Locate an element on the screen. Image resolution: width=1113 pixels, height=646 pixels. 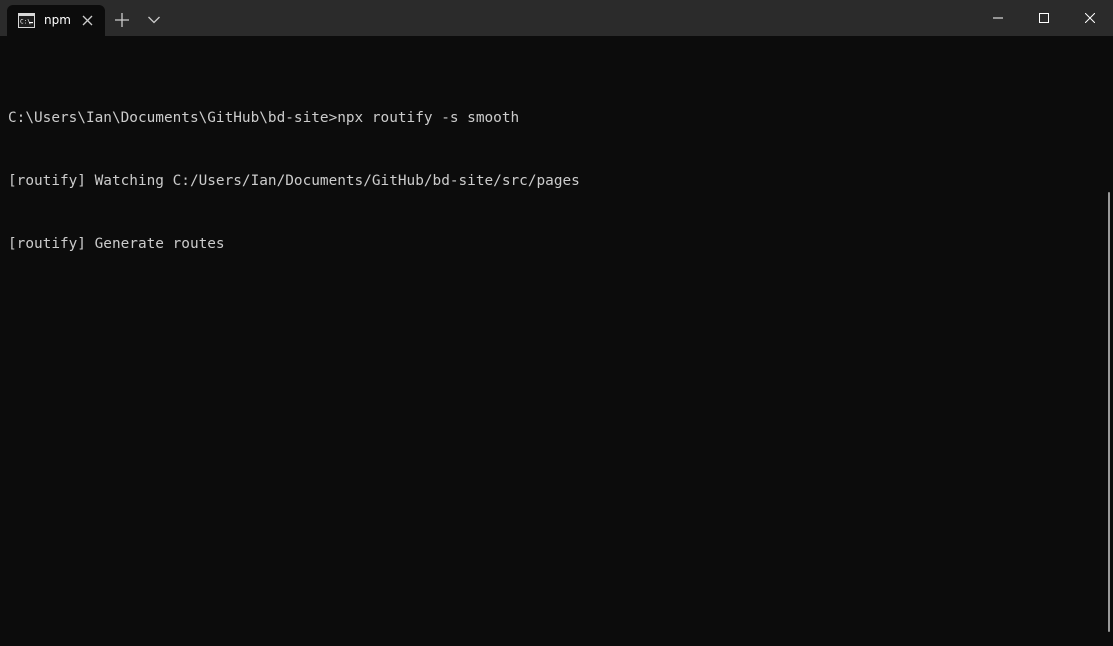
terminal-line: [routify] Generate routes is located at coordinates (116, 244).